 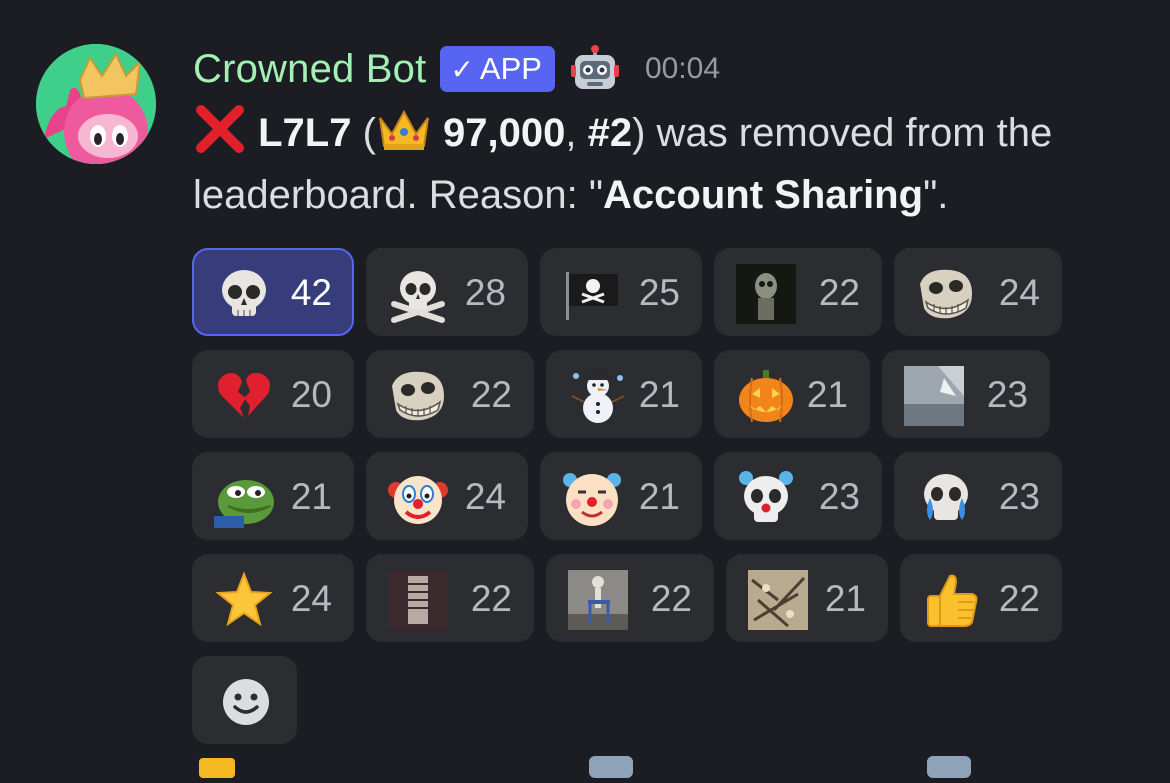 What do you see at coordinates (244, 293) in the screenshot?
I see `skull-icon` at bounding box center [244, 293].